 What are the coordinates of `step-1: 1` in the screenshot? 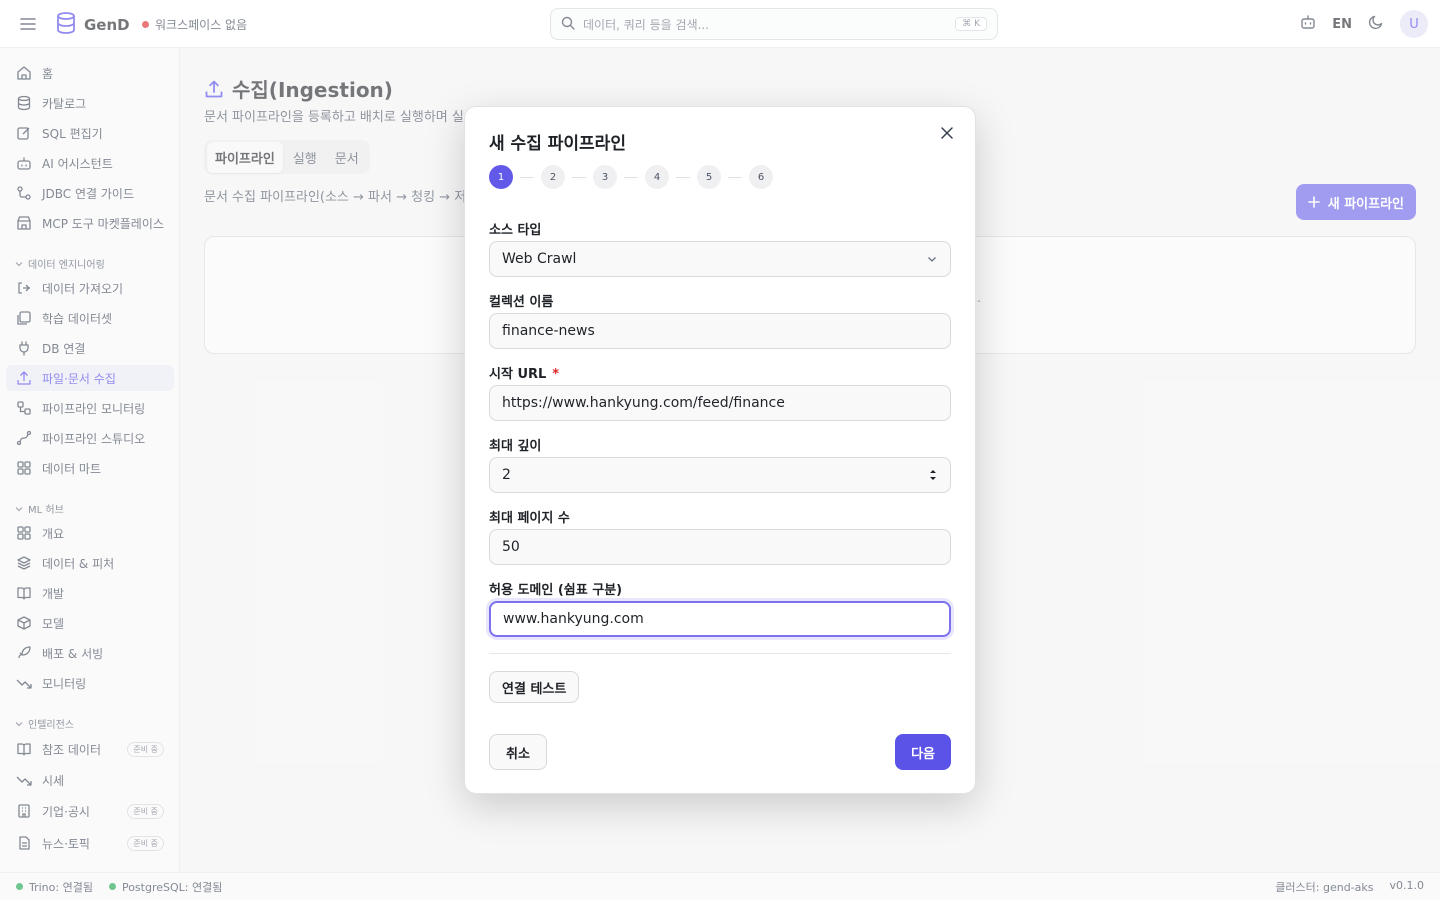 It's located at (501, 177).